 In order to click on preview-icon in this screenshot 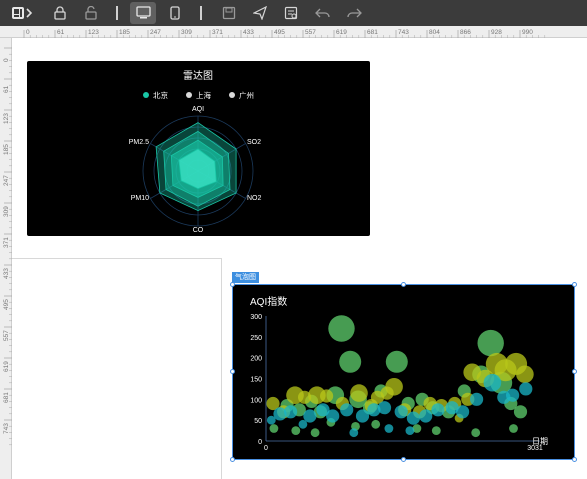, I will do `click(291, 13)`.